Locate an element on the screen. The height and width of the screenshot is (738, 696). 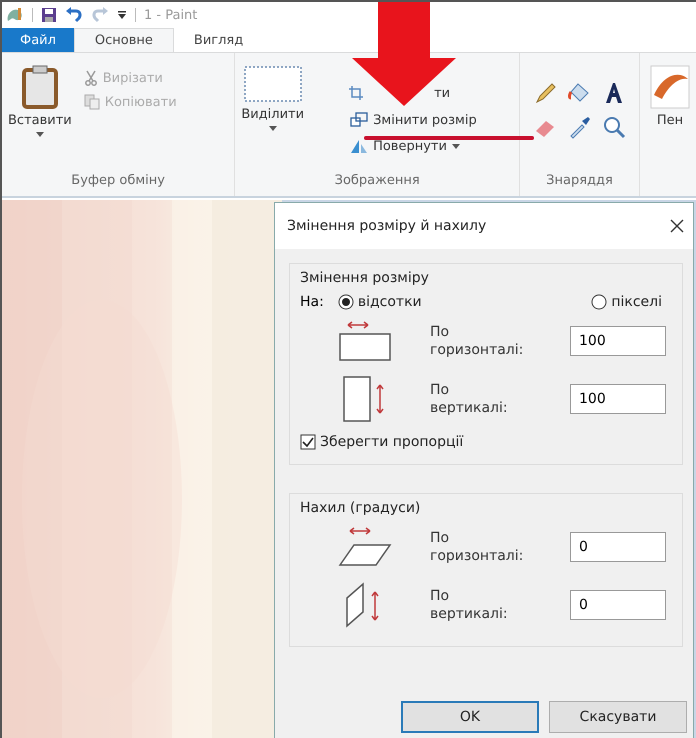
magnifier-icon is located at coordinates (614, 127).